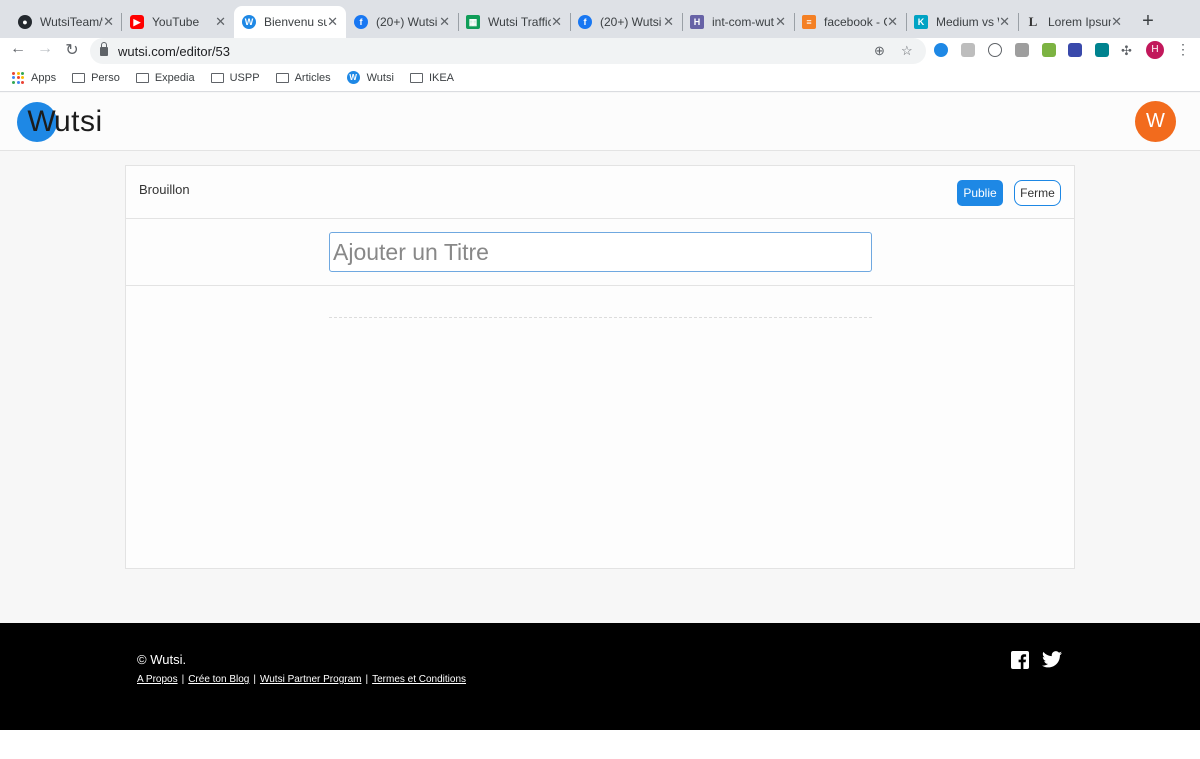  Describe the element at coordinates (25, 22) in the screenshot. I see `github-icon: ●` at that location.